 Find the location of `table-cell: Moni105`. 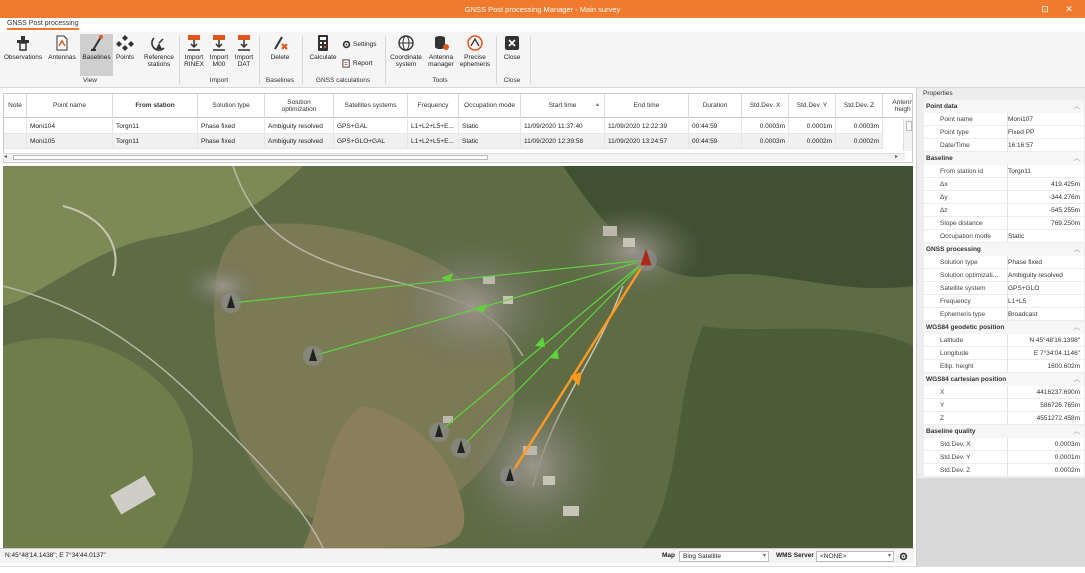

table-cell: Moni105 is located at coordinates (70, 141).